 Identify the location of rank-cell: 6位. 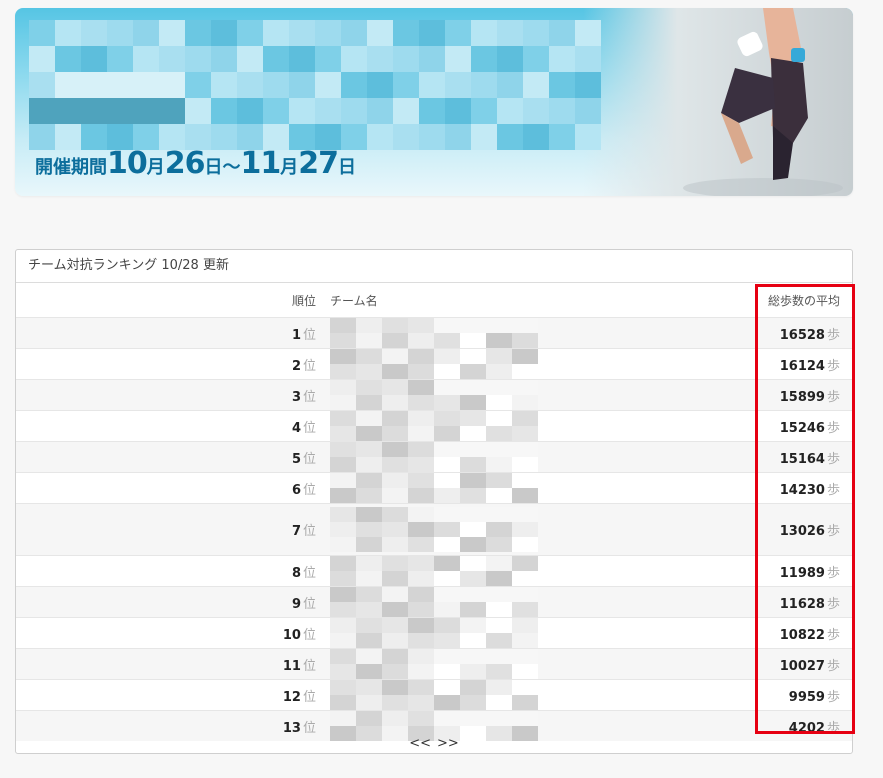
(169, 488).